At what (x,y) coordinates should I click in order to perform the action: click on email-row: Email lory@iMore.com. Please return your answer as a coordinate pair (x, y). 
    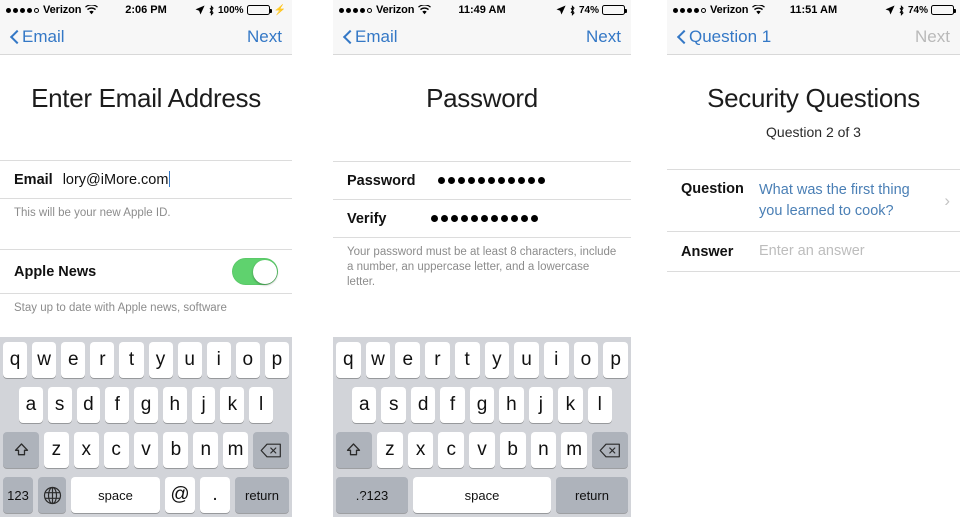
    Looking at the image, I should click on (146, 180).